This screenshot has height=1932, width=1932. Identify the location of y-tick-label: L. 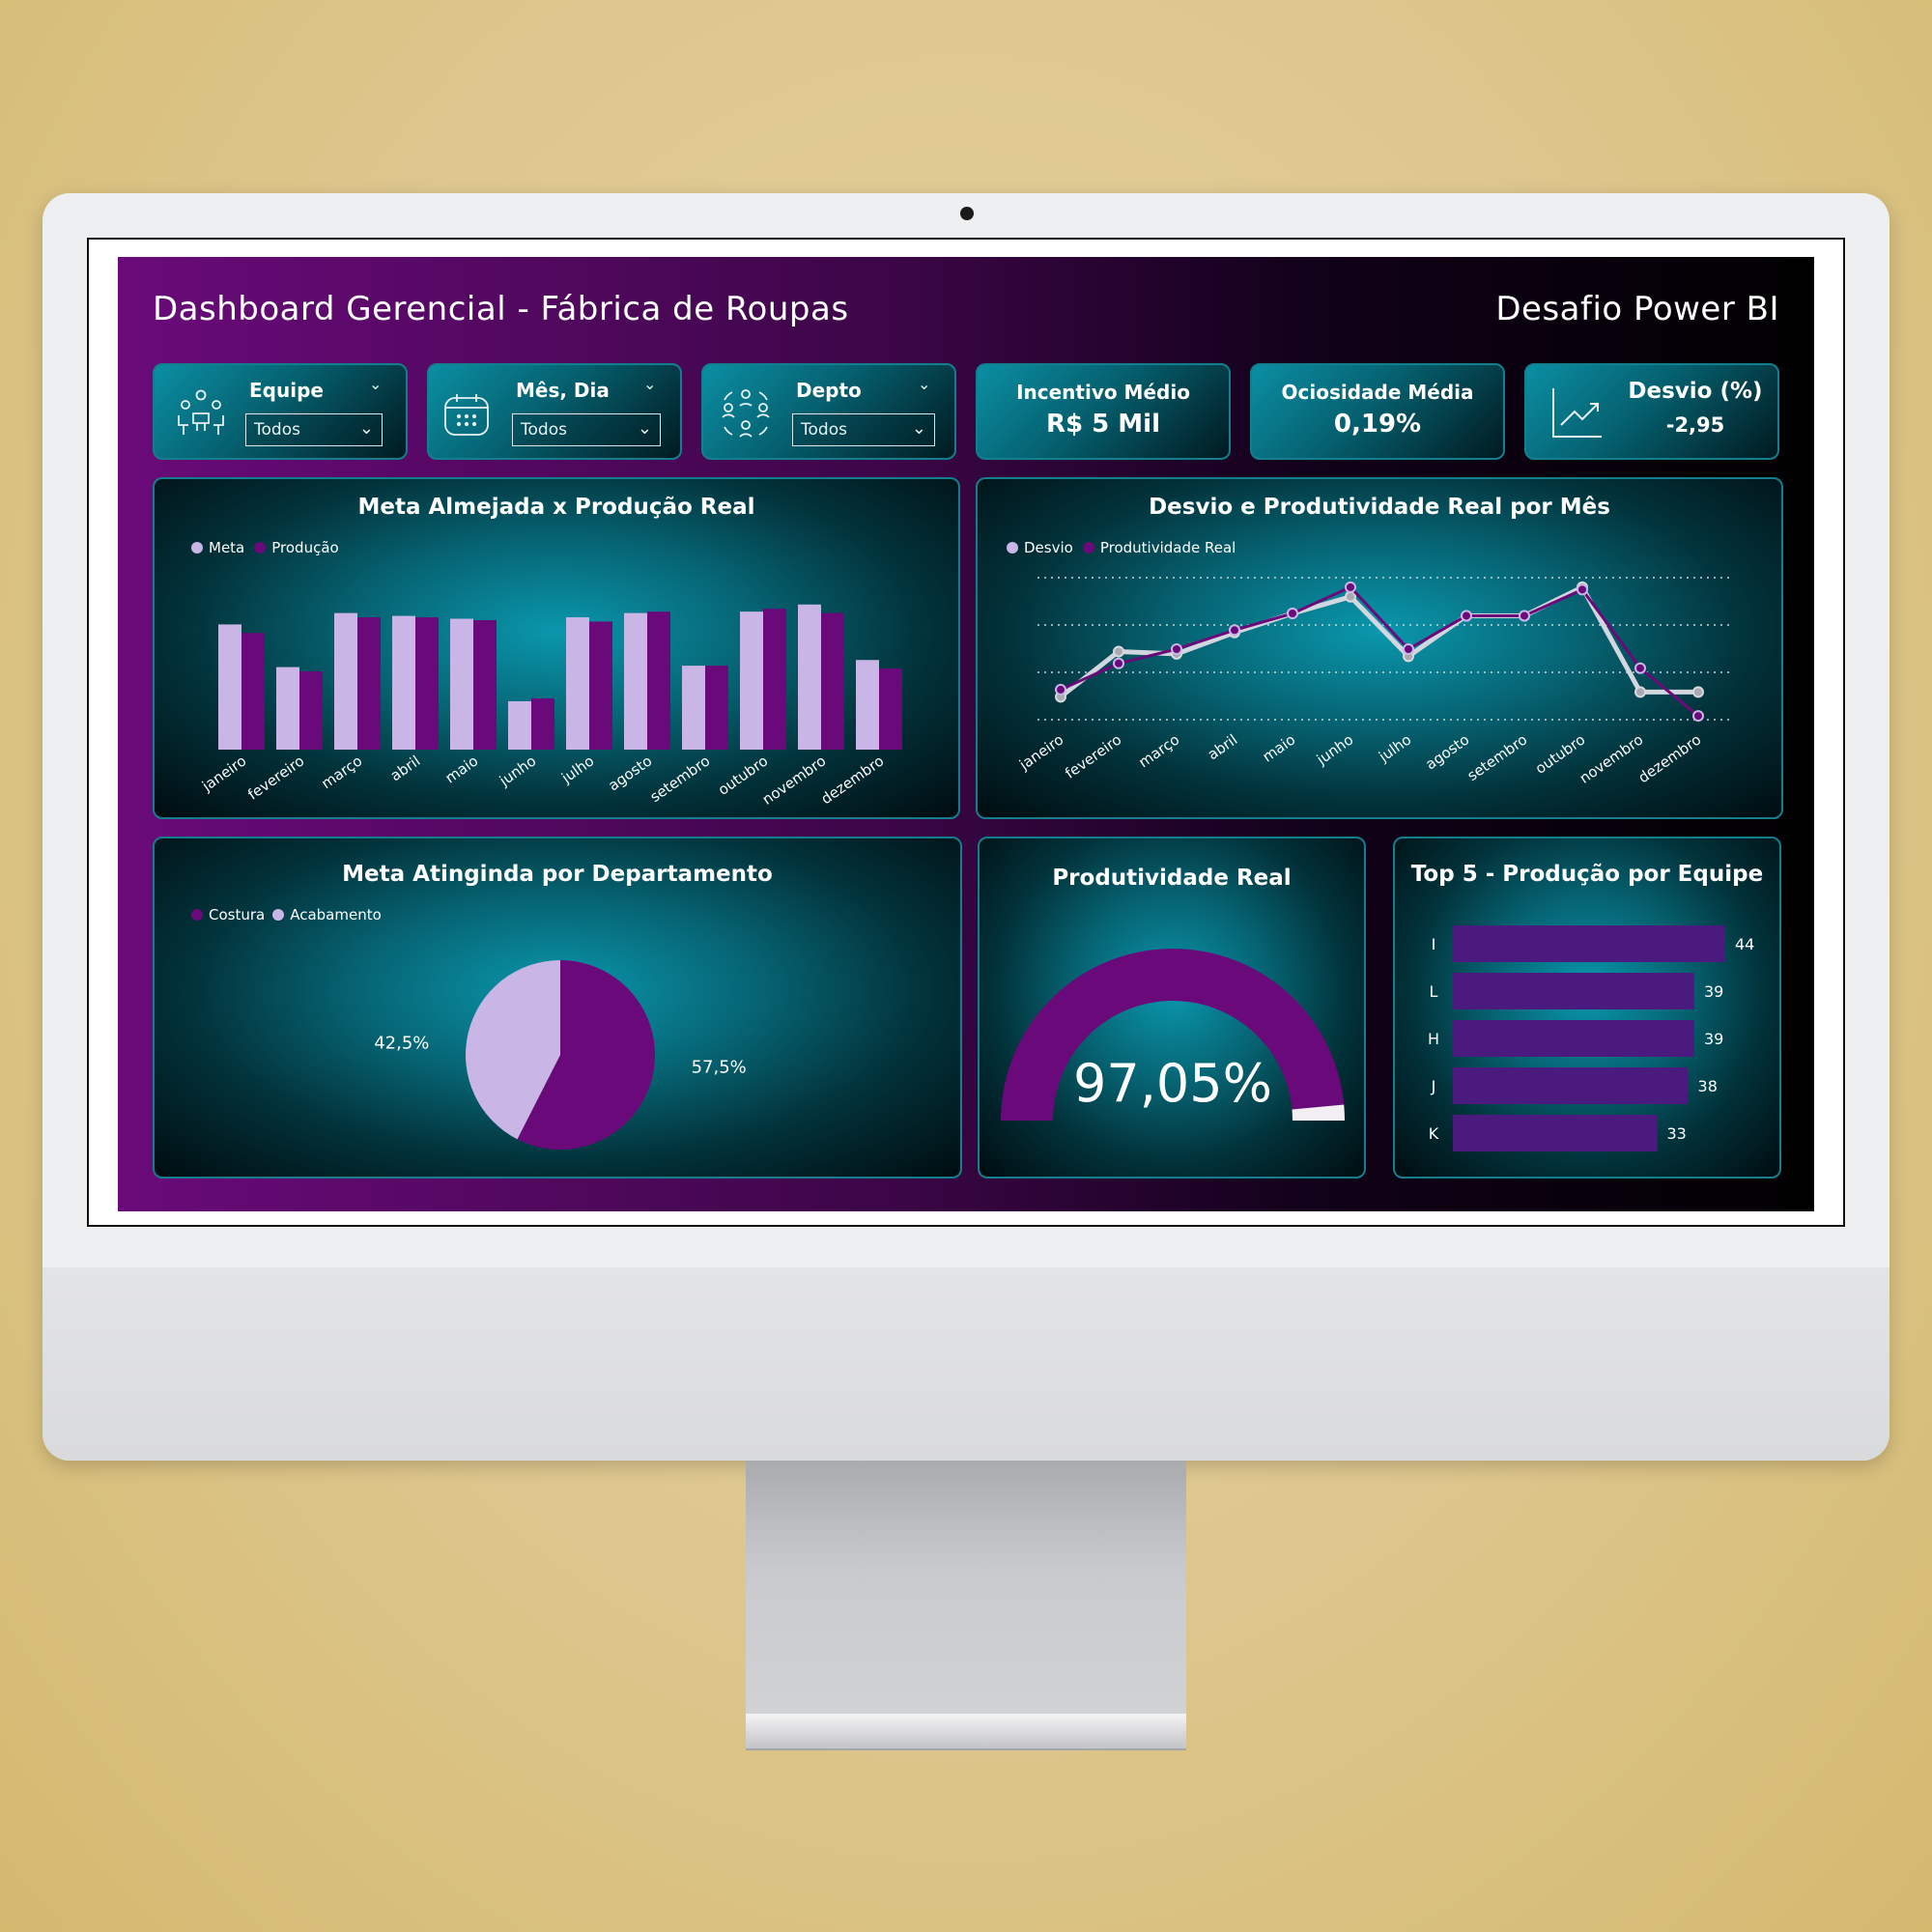
(1434, 992).